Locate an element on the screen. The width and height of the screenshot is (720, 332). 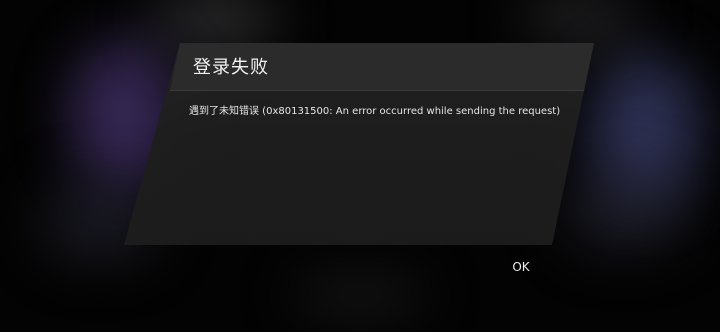
ok-button: OK is located at coordinates (521, 267).